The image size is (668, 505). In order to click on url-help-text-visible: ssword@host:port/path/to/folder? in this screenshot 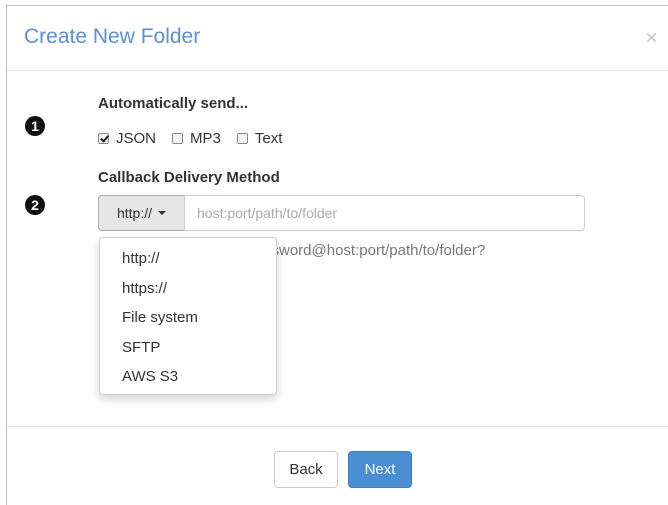, I will do `click(375, 250)`.